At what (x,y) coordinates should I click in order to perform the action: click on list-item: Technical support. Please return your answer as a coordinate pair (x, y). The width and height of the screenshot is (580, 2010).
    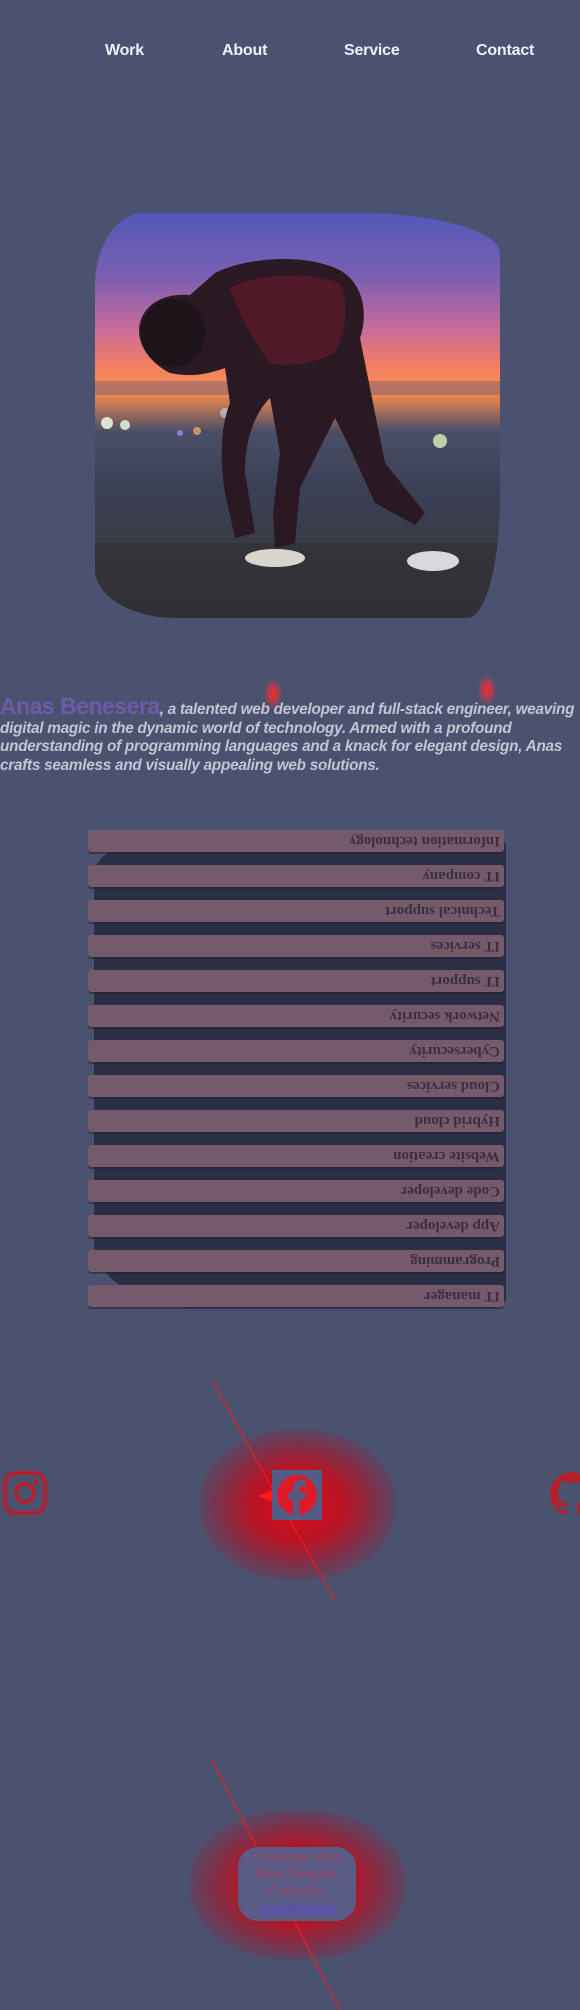
    Looking at the image, I should click on (296, 911).